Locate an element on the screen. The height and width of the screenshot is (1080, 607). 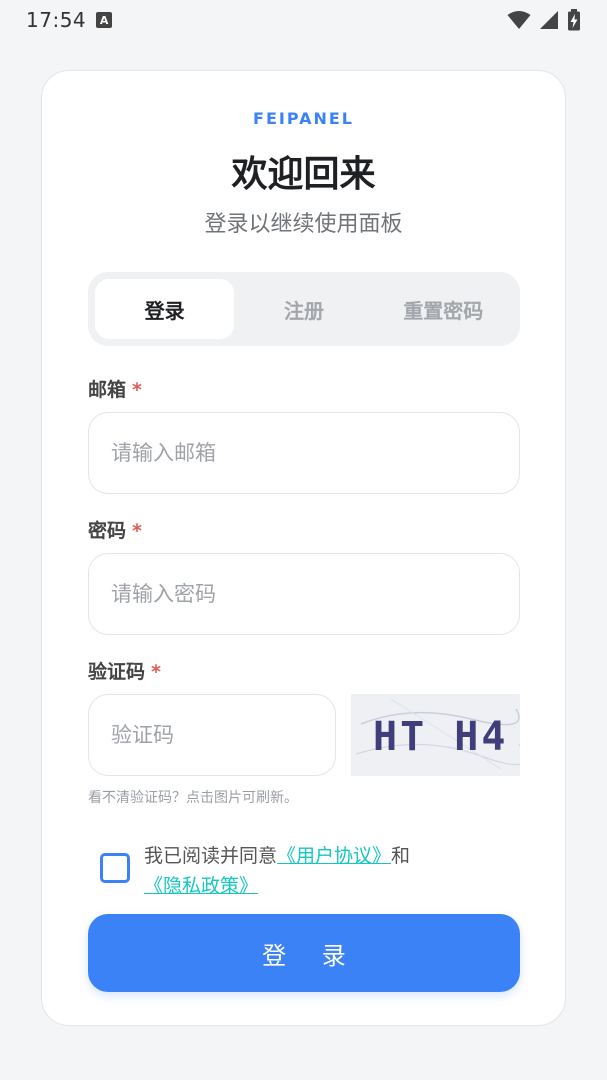
agreement-and: 和 is located at coordinates (401, 856).